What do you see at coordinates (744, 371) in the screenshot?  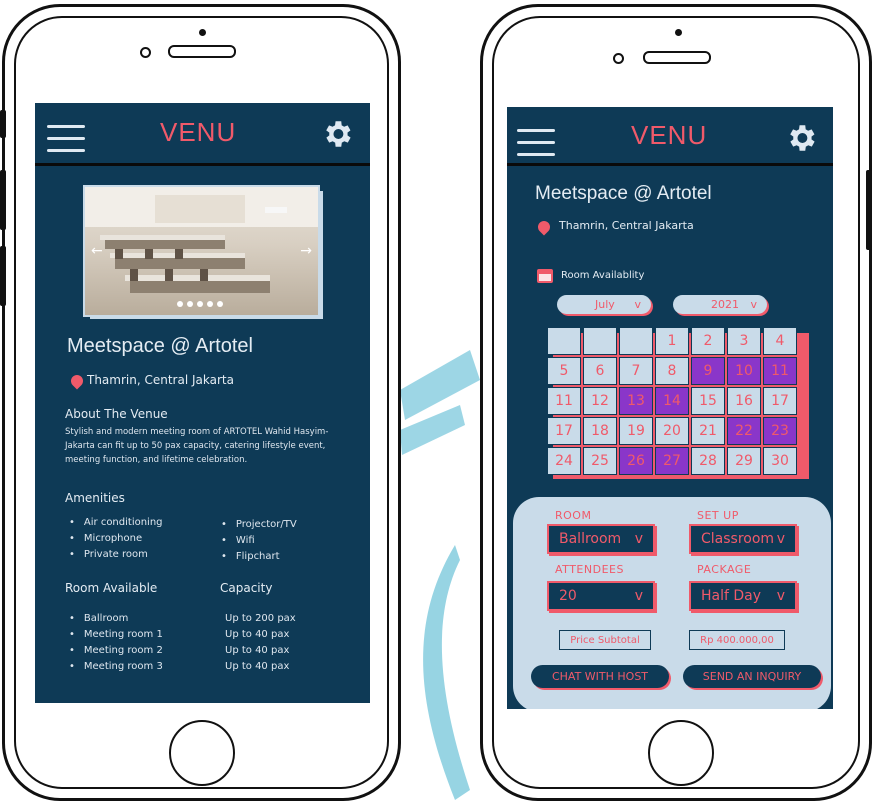 I see `calendar-day-booked: 10` at bounding box center [744, 371].